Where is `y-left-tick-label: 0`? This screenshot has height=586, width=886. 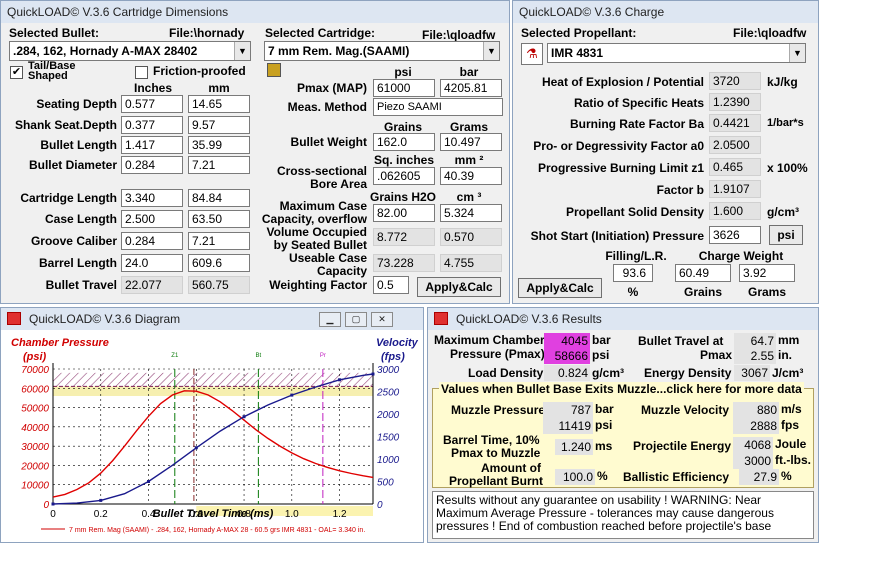
y-left-tick-label: 0 is located at coordinates (46, 505).